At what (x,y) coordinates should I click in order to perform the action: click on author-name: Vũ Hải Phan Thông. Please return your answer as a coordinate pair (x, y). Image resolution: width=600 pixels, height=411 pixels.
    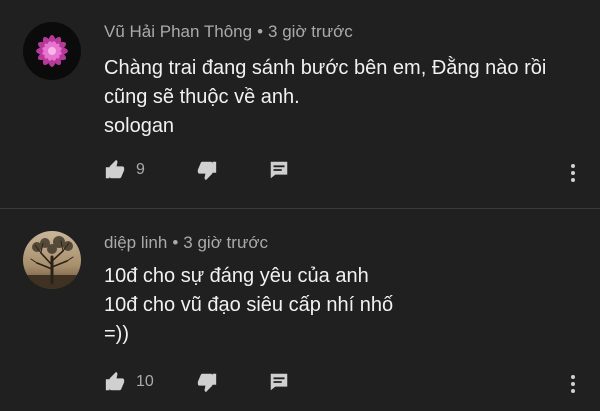
    Looking at the image, I should click on (178, 31).